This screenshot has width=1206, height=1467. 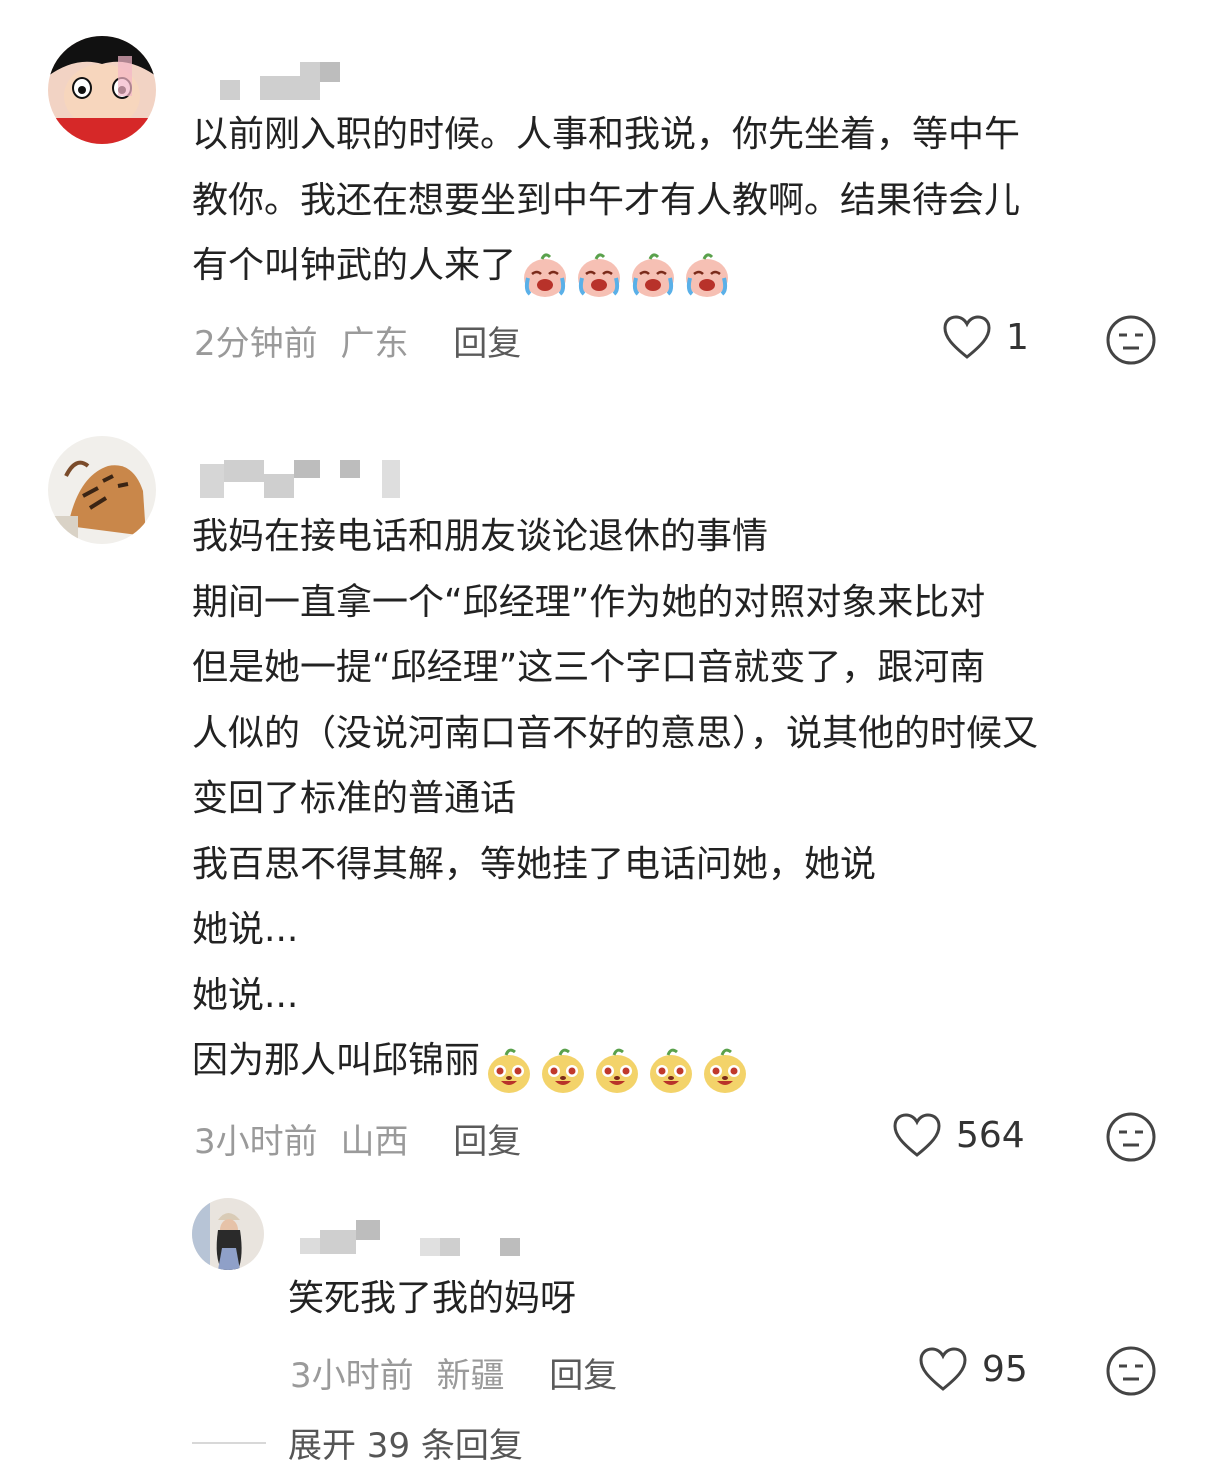 What do you see at coordinates (589, 602) in the screenshot?
I see `comment-line: 期间一直拿一个“邱经理”作为她的对照对象来比对` at bounding box center [589, 602].